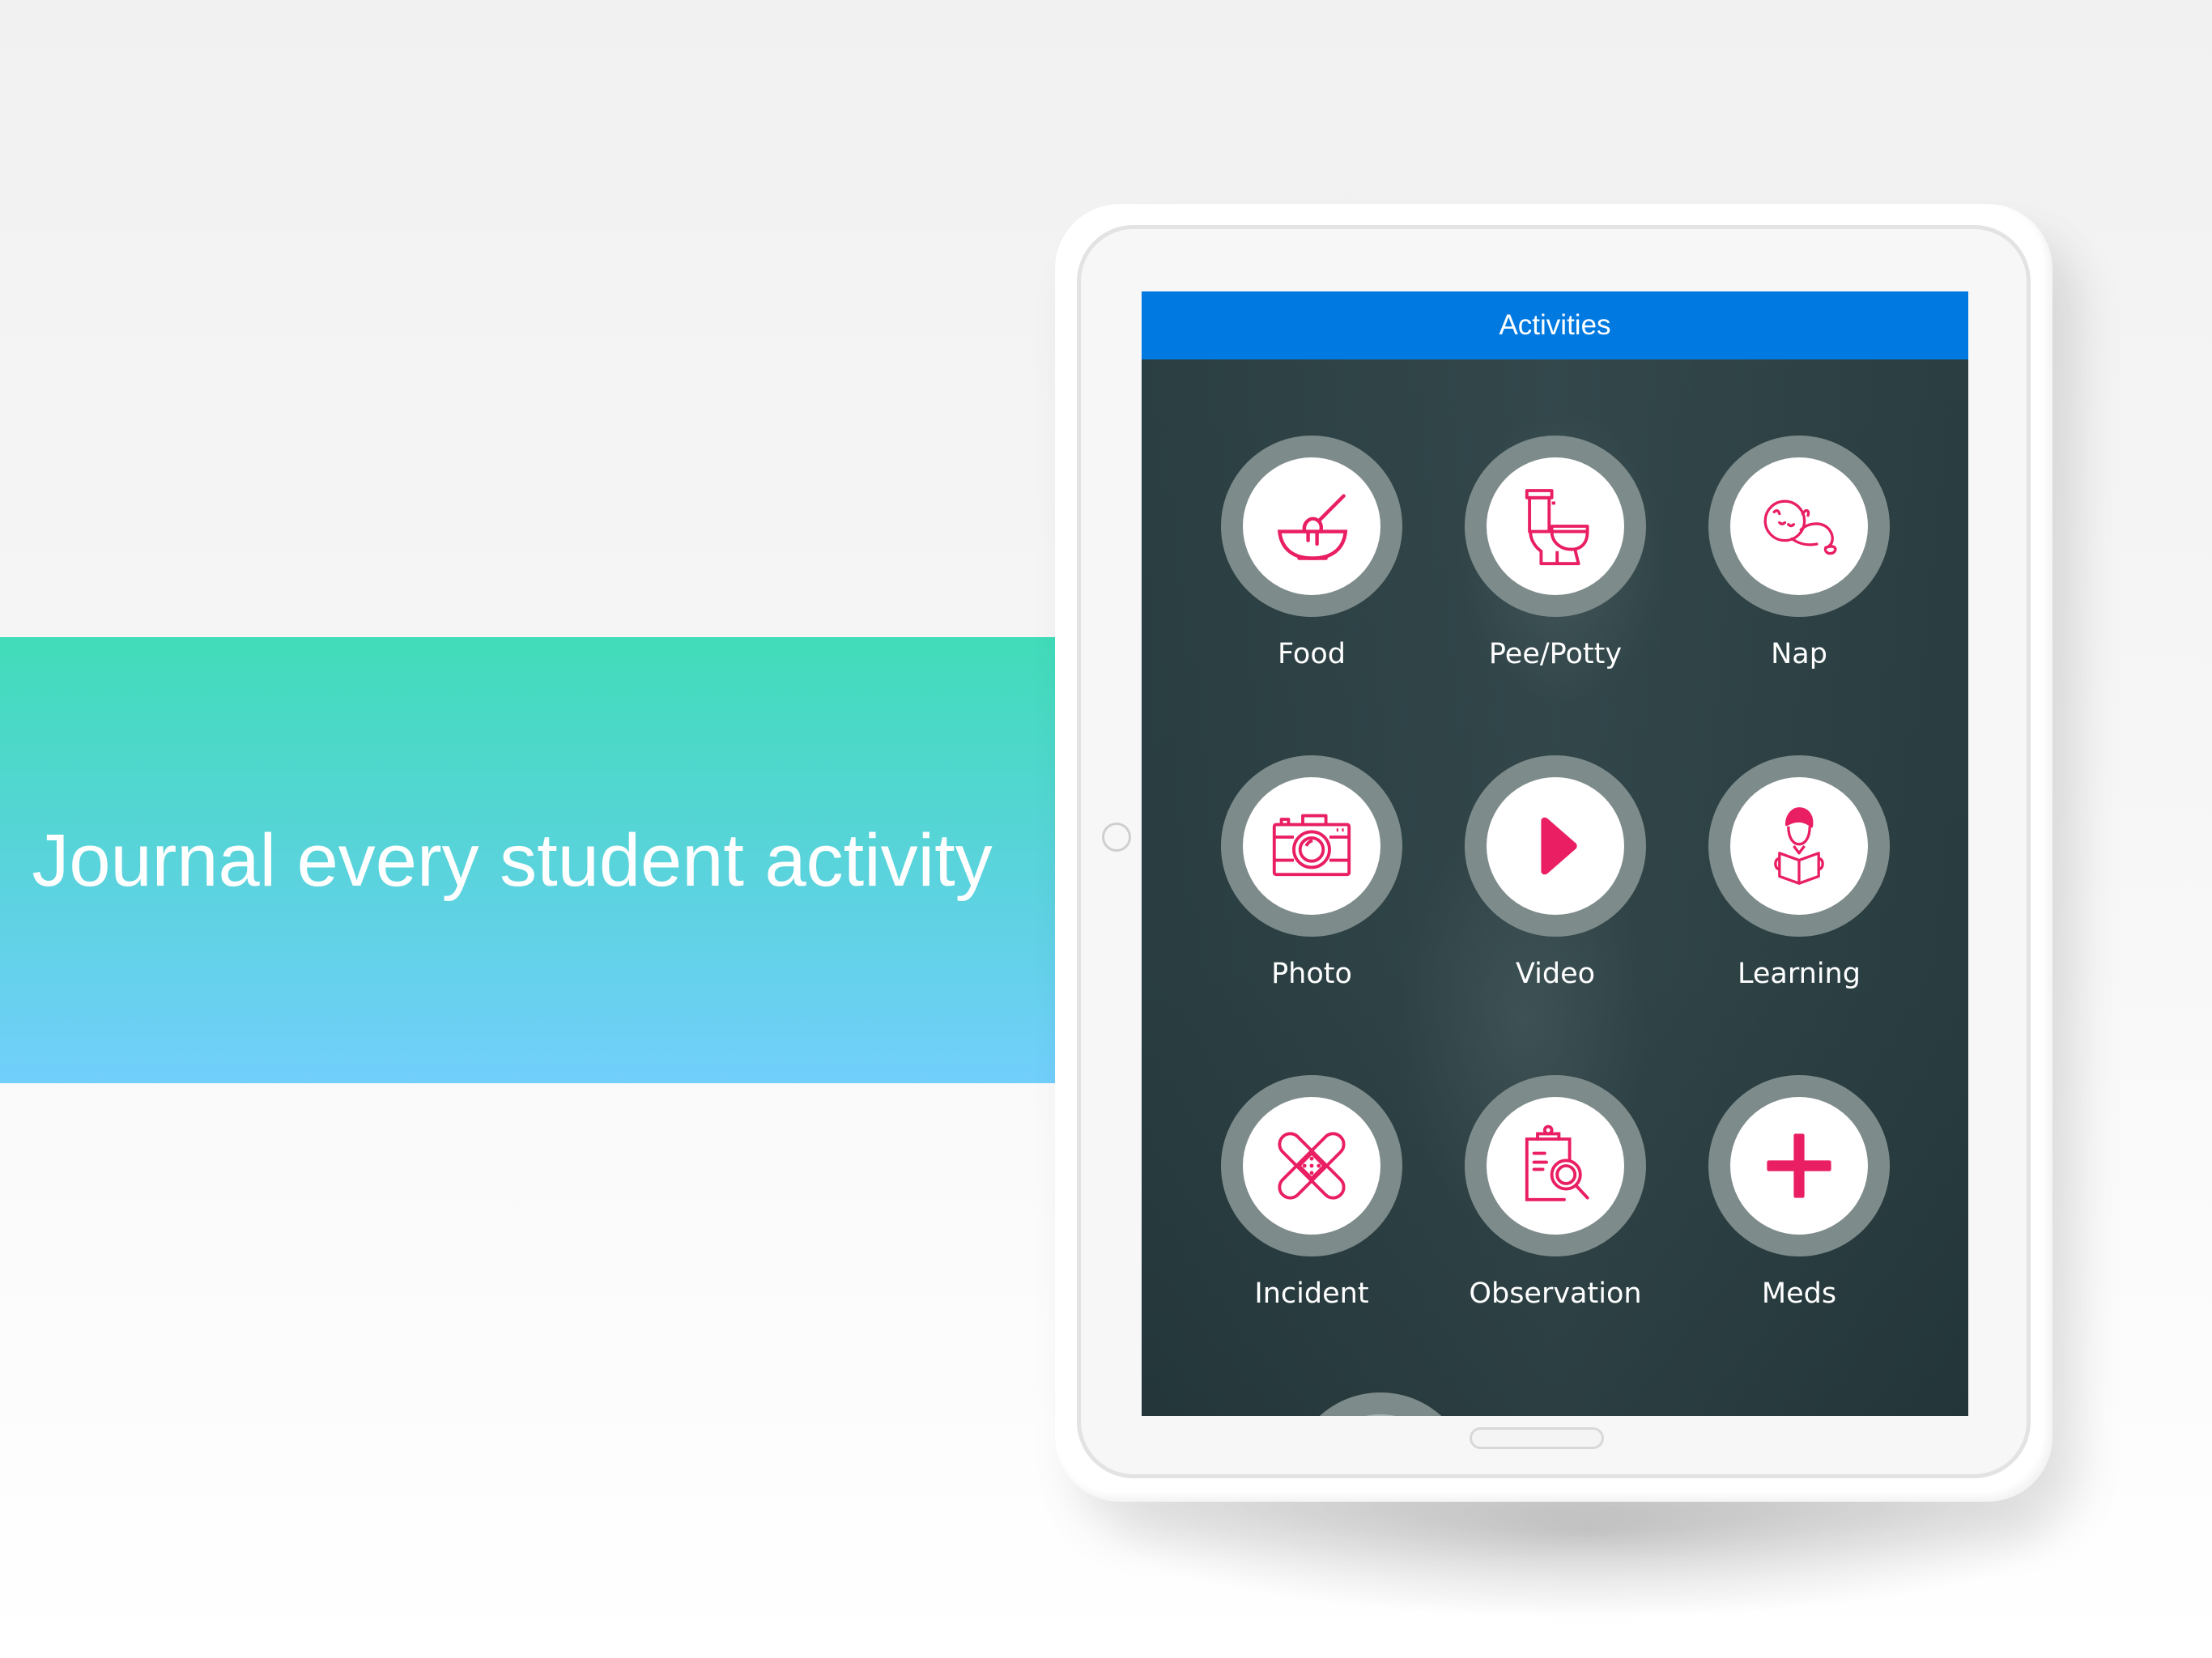 The height and width of the screenshot is (1658, 2212). What do you see at coordinates (1312, 1294) in the screenshot?
I see `activity-label: Incident` at bounding box center [1312, 1294].